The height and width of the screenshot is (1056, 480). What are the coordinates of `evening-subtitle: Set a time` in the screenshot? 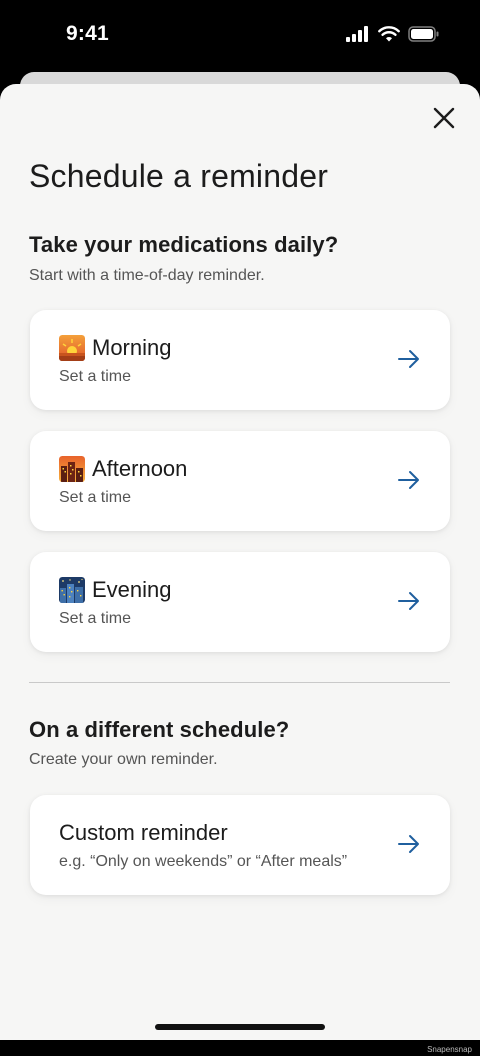 It's located at (95, 618).